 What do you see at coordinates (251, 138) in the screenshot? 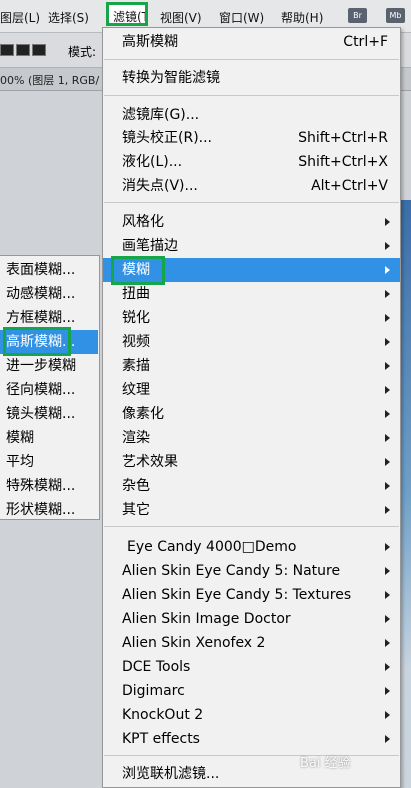
I see `menu-item-lens-correction: 镜头校正(R)... Shift+Ctrl+R` at bounding box center [251, 138].